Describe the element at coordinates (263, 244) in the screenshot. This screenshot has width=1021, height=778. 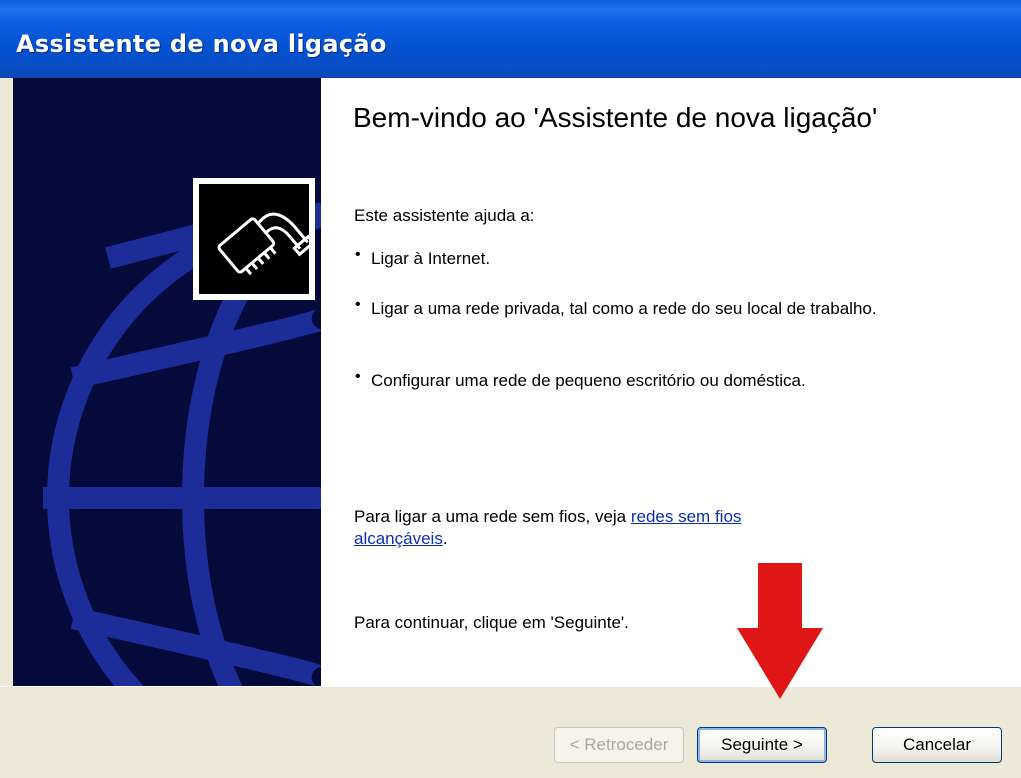
I see `network-cable-icon` at that location.